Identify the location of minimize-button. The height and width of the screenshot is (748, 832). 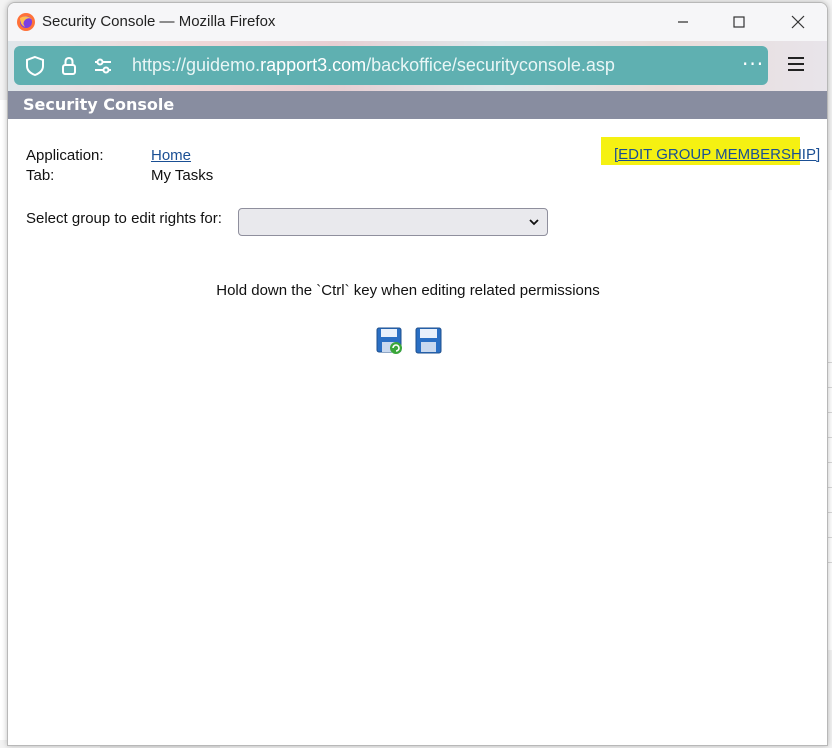
(683, 22).